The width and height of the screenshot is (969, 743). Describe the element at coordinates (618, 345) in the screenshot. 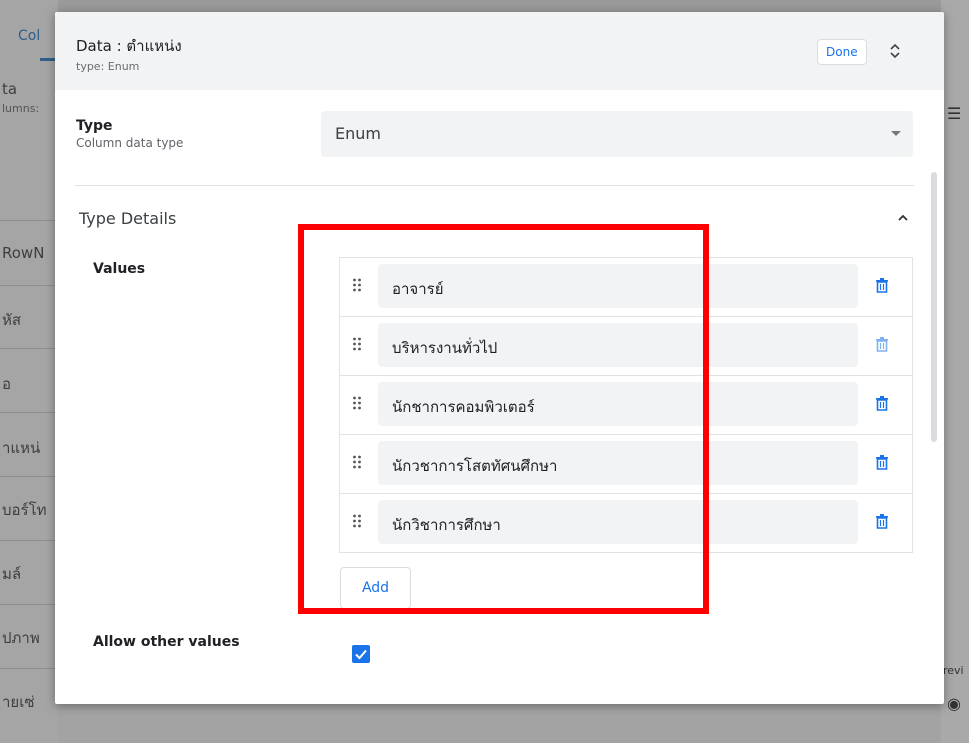

I see `value-input: บริหารงานทั่วไป` at that location.